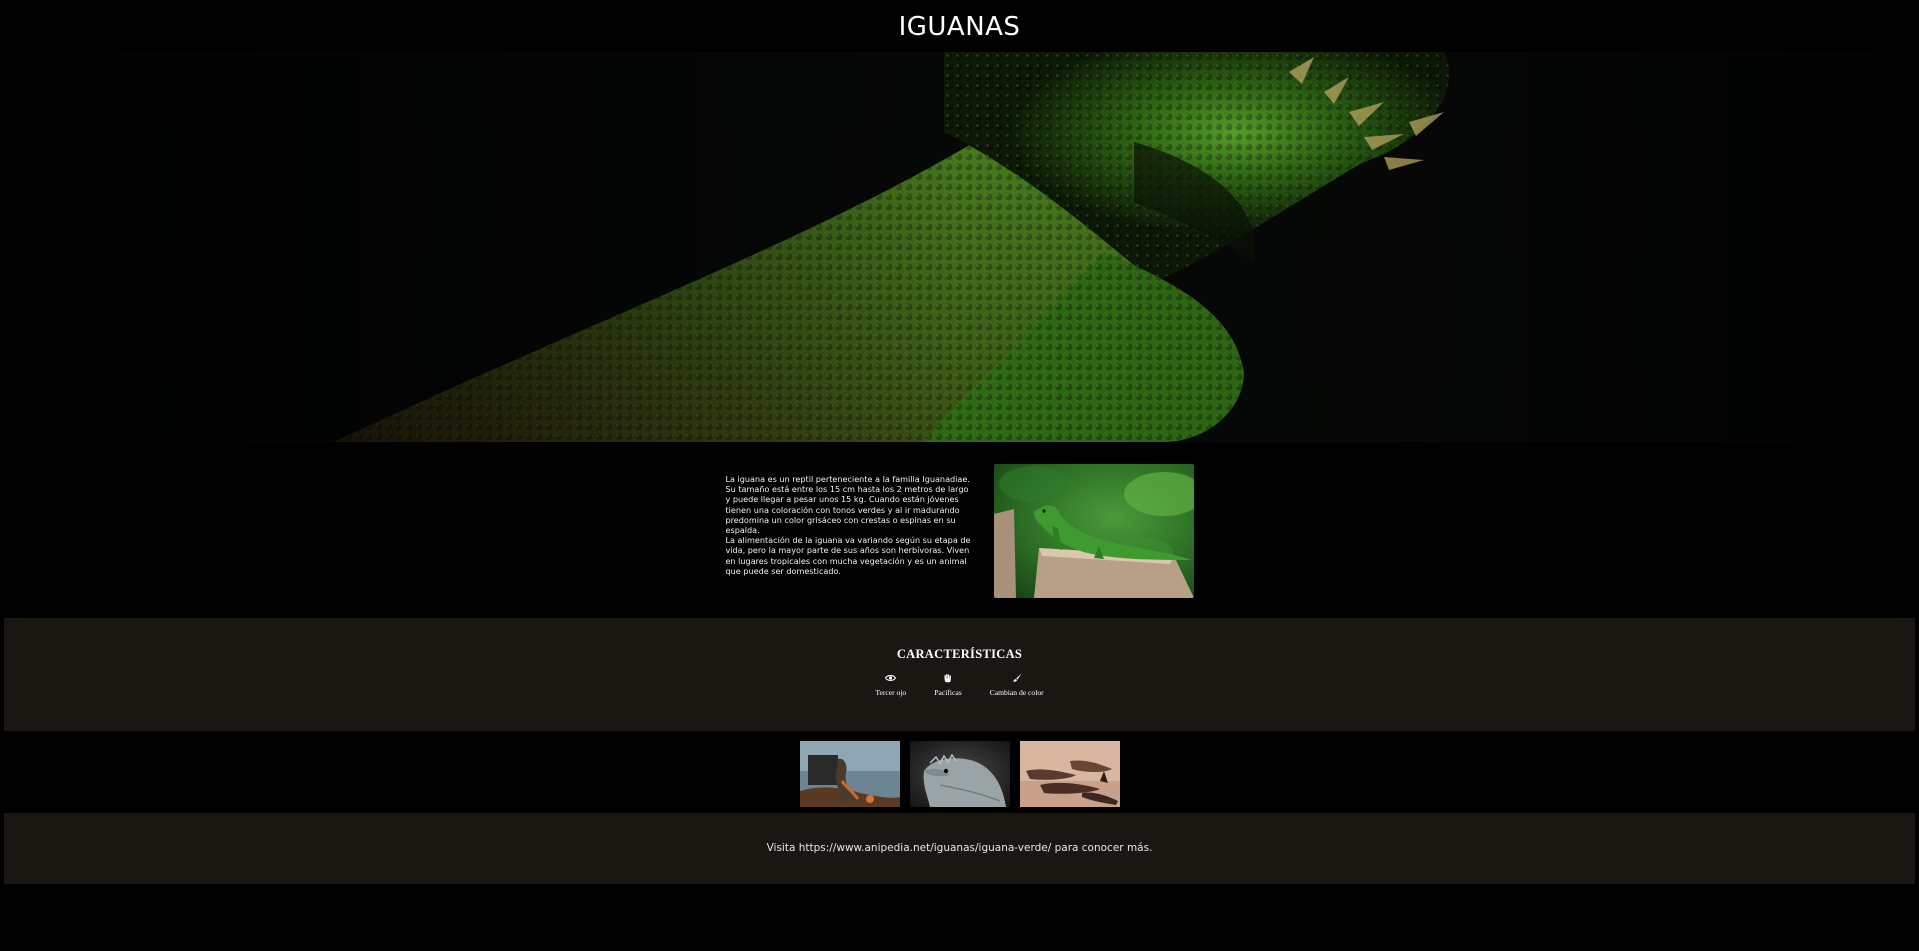  I want to click on features-title: CARACTERÍSTICAS, so click(959, 654).